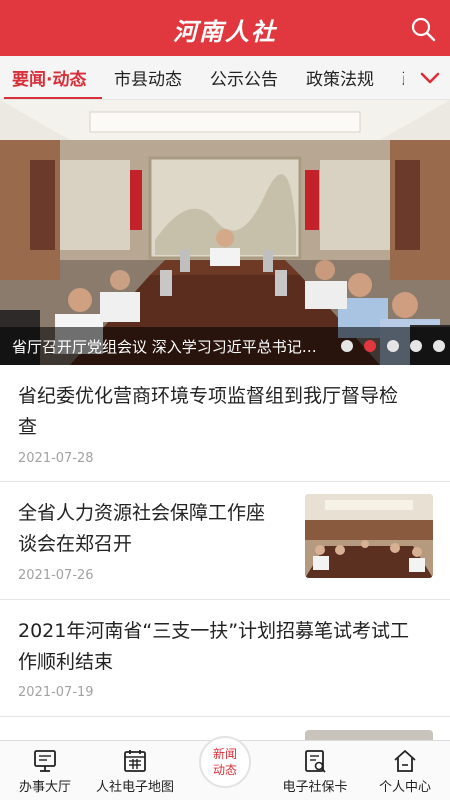  What do you see at coordinates (208, 411) in the screenshot?
I see `news-title: 省纪委优化营商环境专项监督组到我厅督导检 查` at bounding box center [208, 411].